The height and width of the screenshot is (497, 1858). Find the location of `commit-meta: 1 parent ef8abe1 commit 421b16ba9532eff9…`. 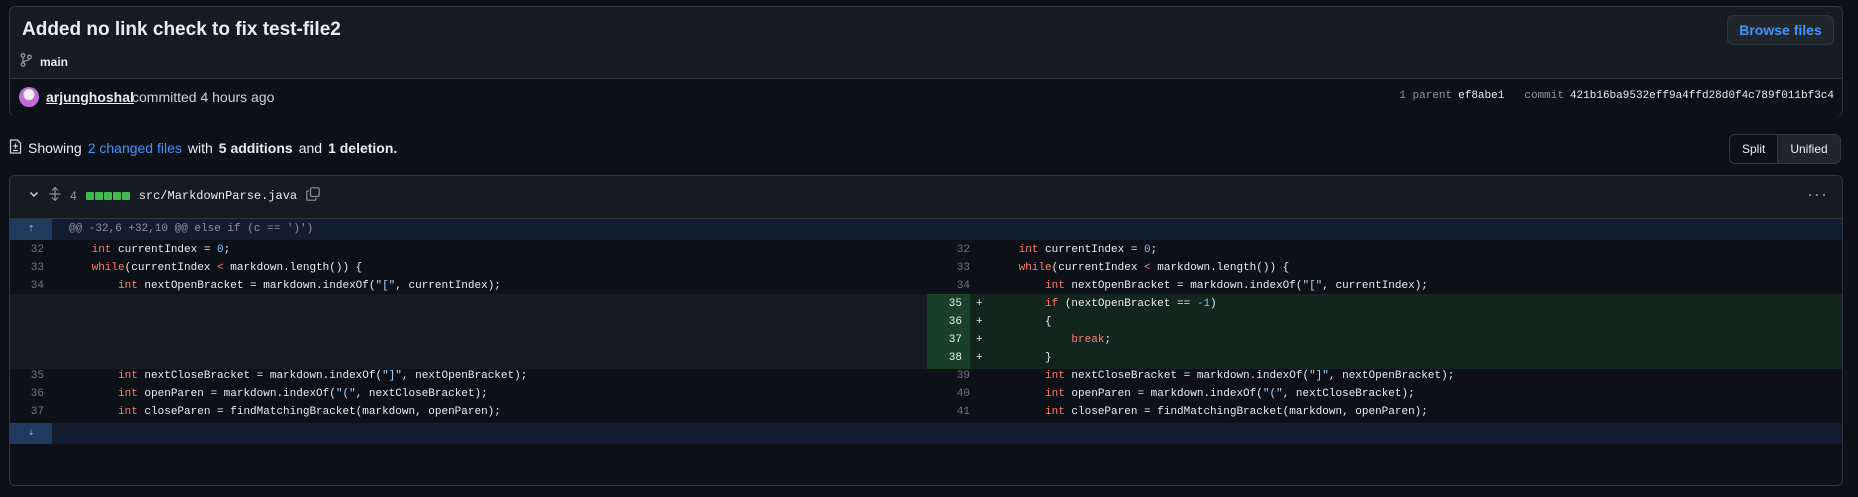

commit-meta: 1 parent ef8abe1 commit 421b16ba9532eff9… is located at coordinates (1616, 96).